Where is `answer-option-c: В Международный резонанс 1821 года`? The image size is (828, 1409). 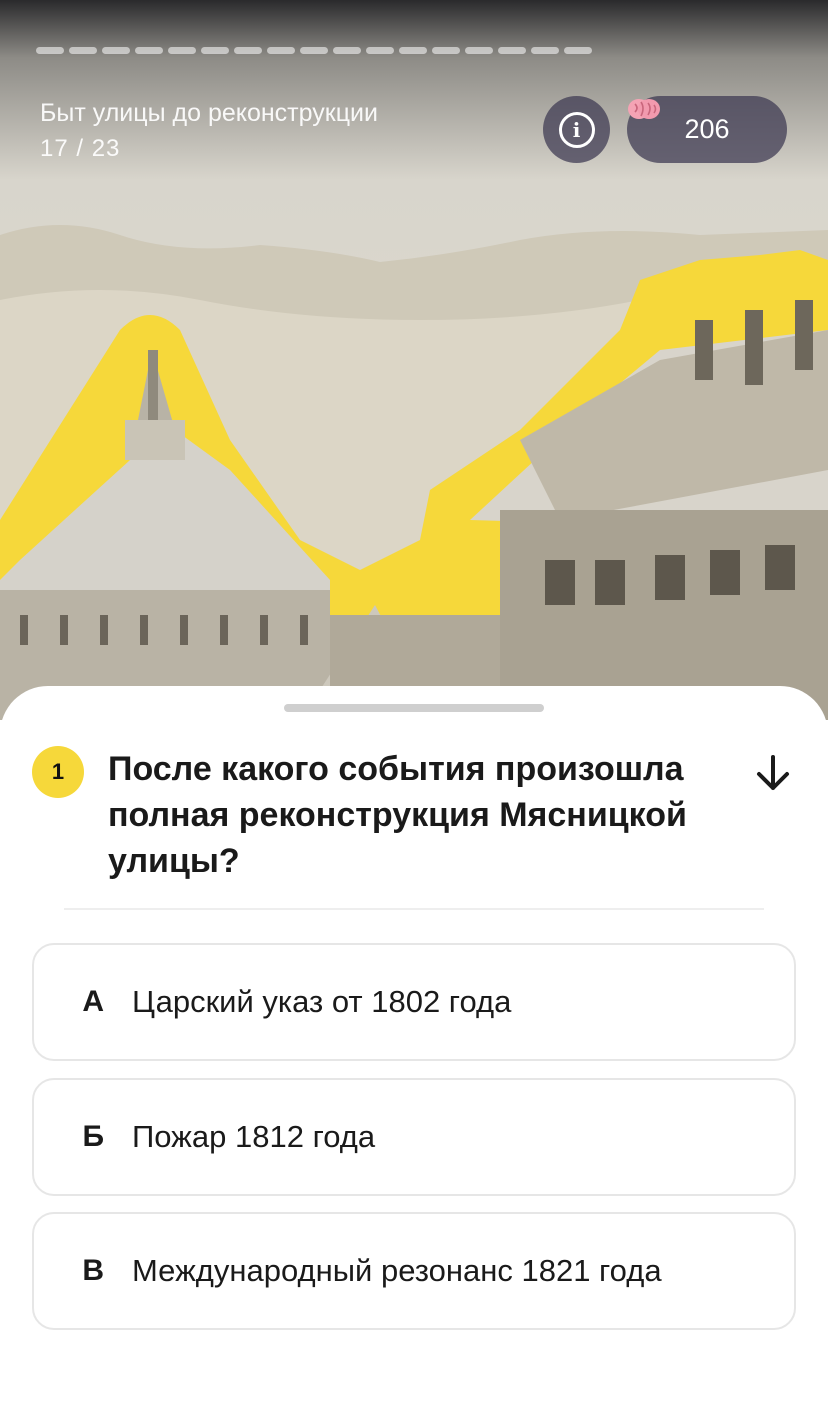
answer-option-c: В Международный резонанс 1821 года is located at coordinates (414, 1271).